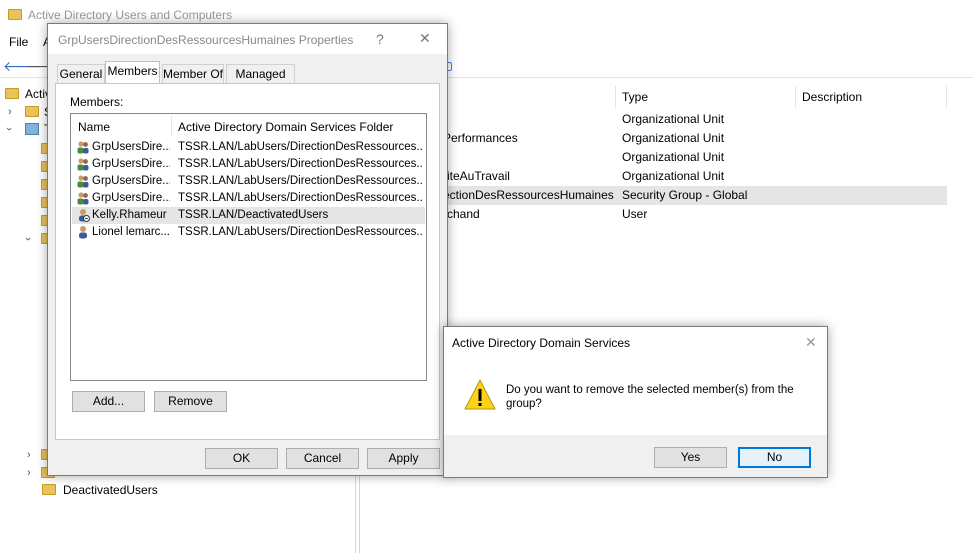  I want to click on help-button: ?, so click(380, 39).